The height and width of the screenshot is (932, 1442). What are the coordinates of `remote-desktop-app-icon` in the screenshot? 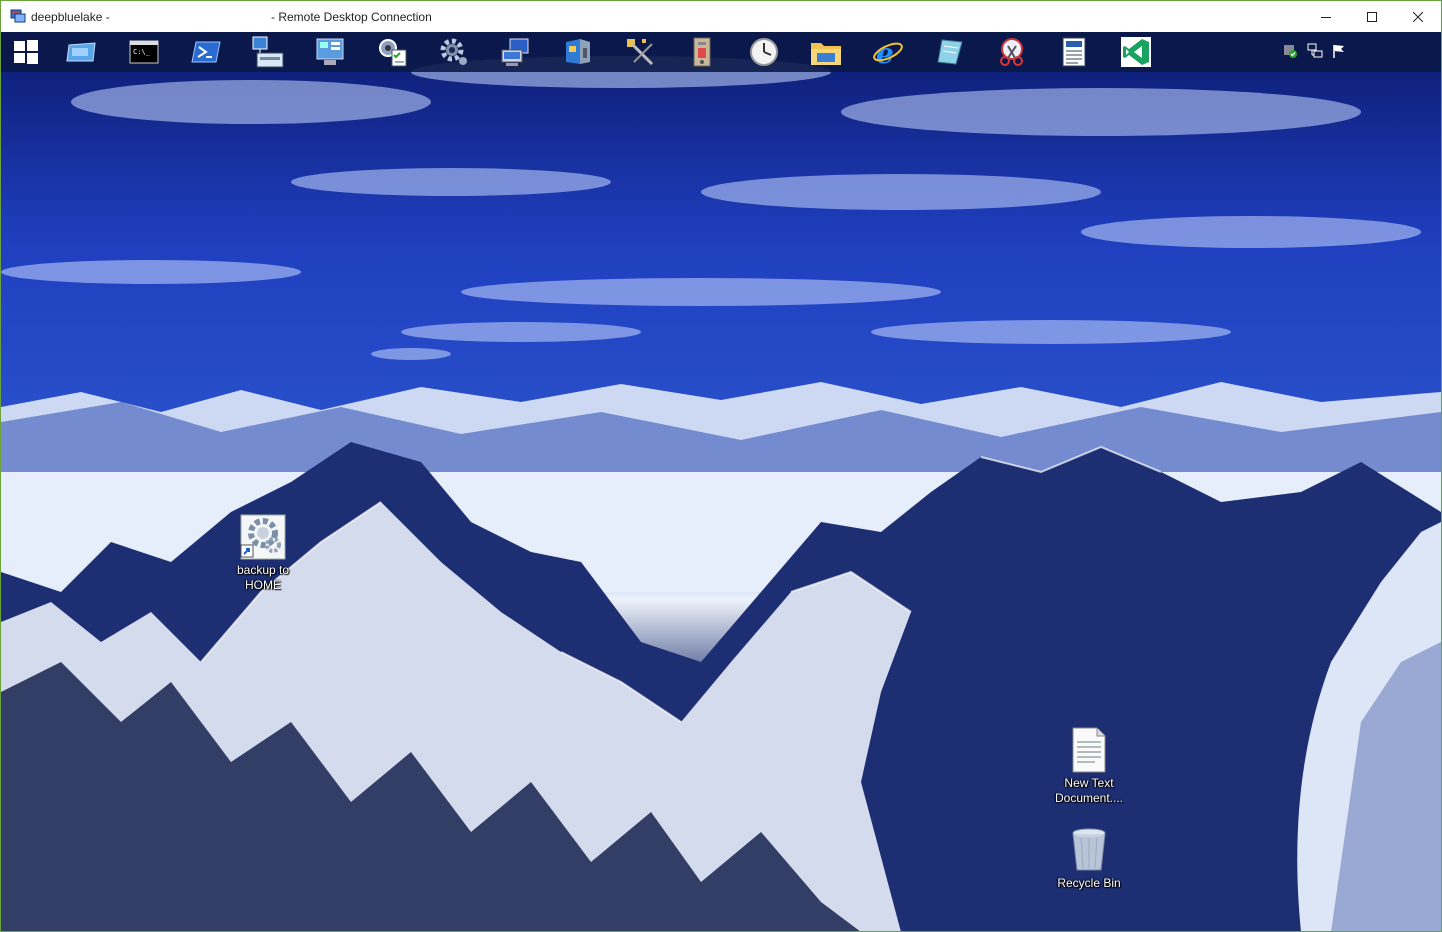 It's located at (18, 16).